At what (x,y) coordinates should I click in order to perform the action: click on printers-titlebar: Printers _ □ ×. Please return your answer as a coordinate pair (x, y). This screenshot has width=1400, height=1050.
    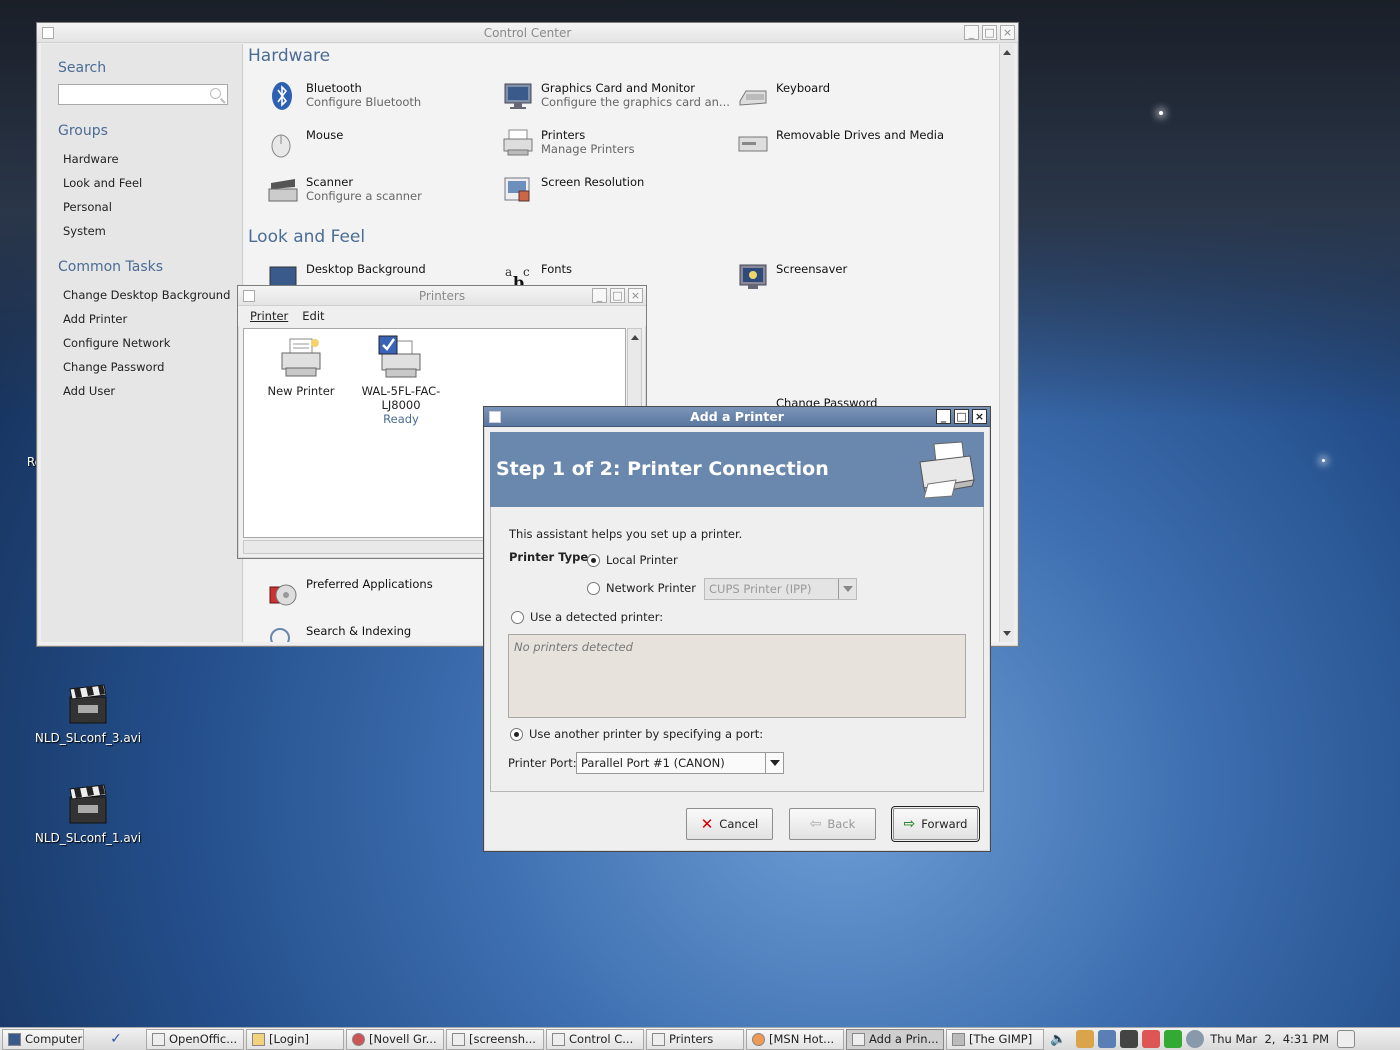
    Looking at the image, I should click on (442, 296).